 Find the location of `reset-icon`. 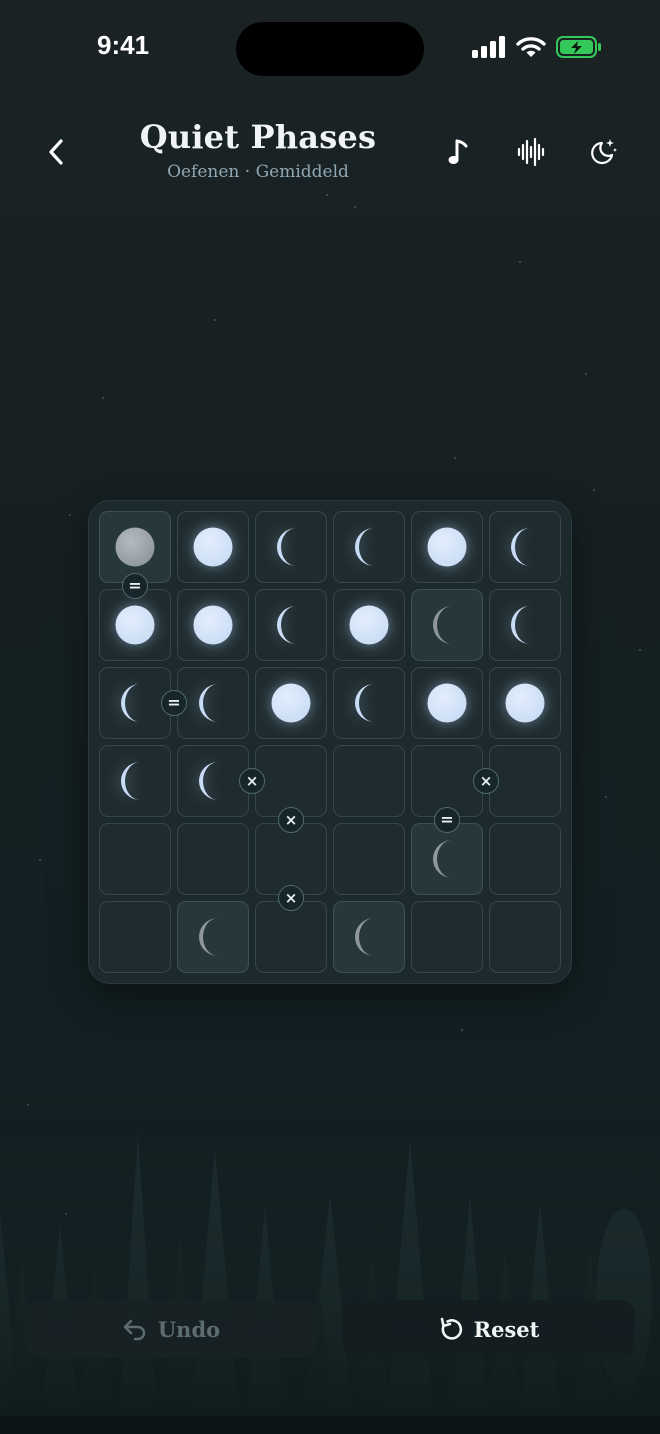

reset-icon is located at coordinates (451, 1328).